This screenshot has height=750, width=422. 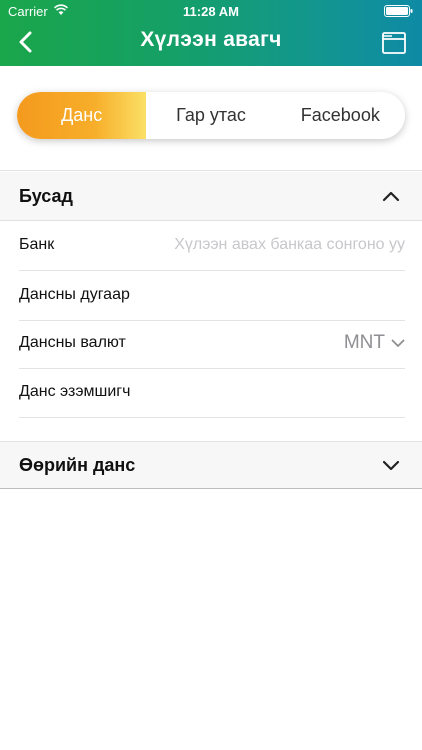 I want to click on status-time: 11:28 AM, so click(x=211, y=11).